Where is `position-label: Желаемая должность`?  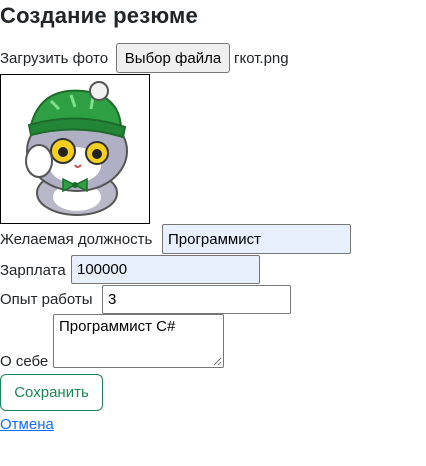 position-label: Желаемая должность is located at coordinates (76, 239).